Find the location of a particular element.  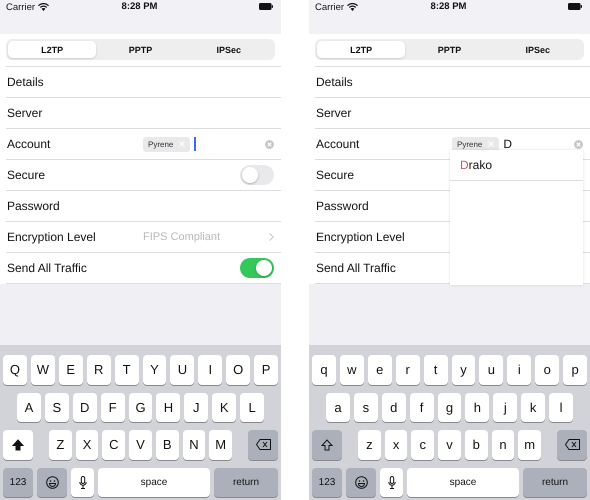

letter-key: b is located at coordinates (476, 445).